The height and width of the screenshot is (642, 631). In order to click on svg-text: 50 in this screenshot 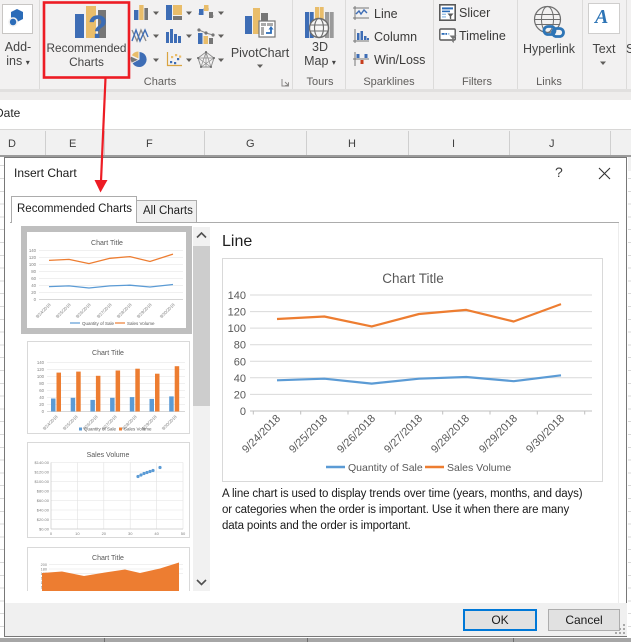, I will do `click(183, 533)`.